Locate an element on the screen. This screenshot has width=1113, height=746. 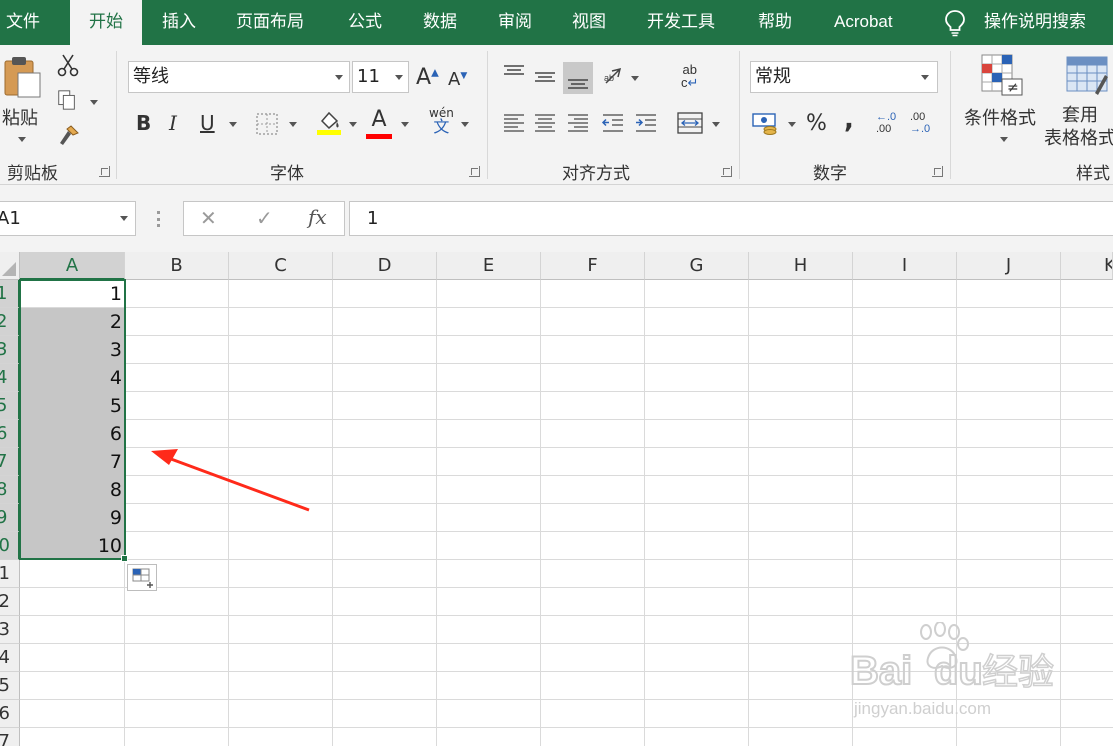
row-header-7: 7 is located at coordinates (10, 462).